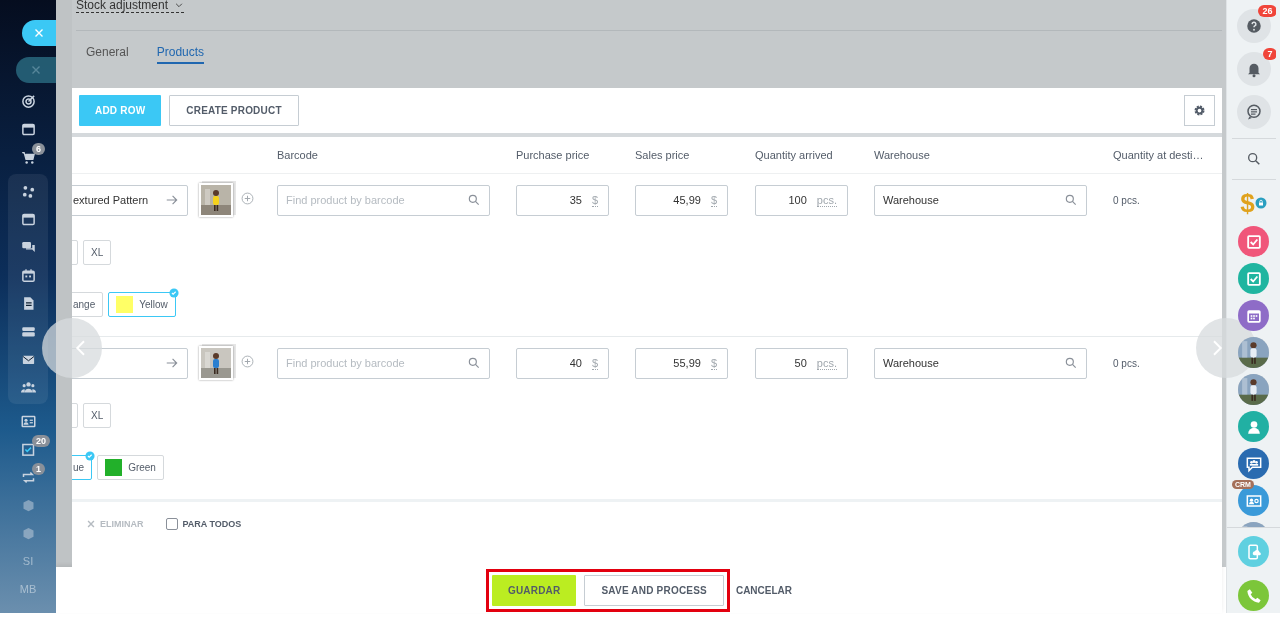  What do you see at coordinates (28, 275) in the screenshot?
I see `calendar-icon` at bounding box center [28, 275].